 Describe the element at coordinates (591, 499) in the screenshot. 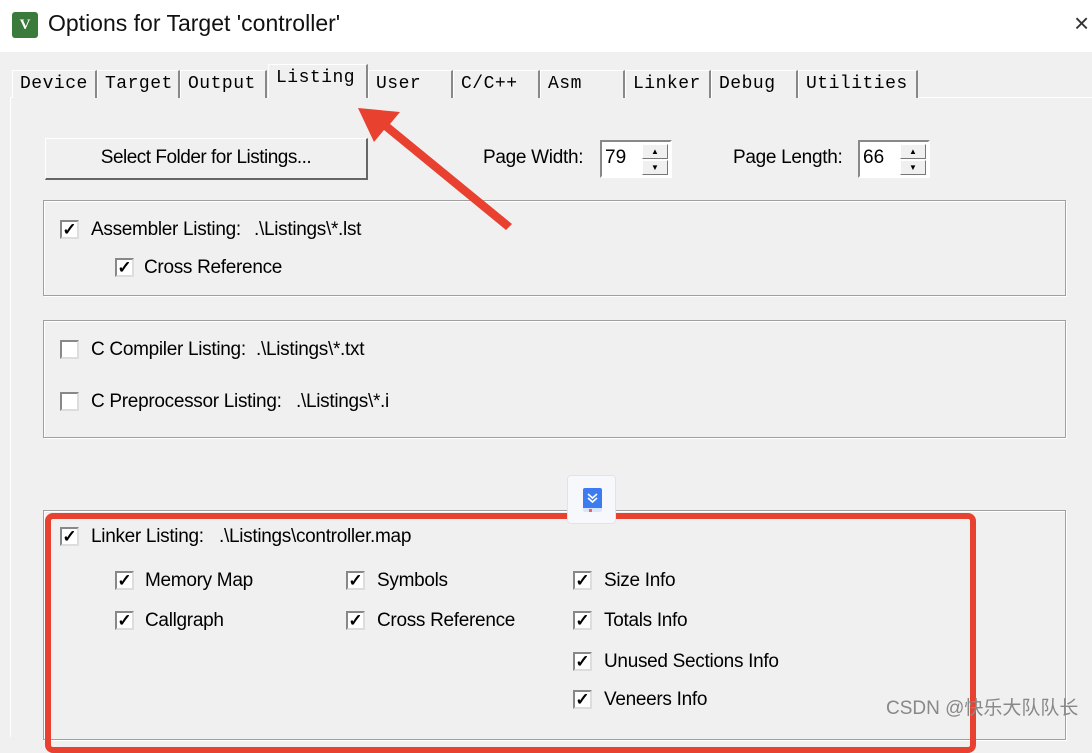

I see `floating-book-icon` at that location.